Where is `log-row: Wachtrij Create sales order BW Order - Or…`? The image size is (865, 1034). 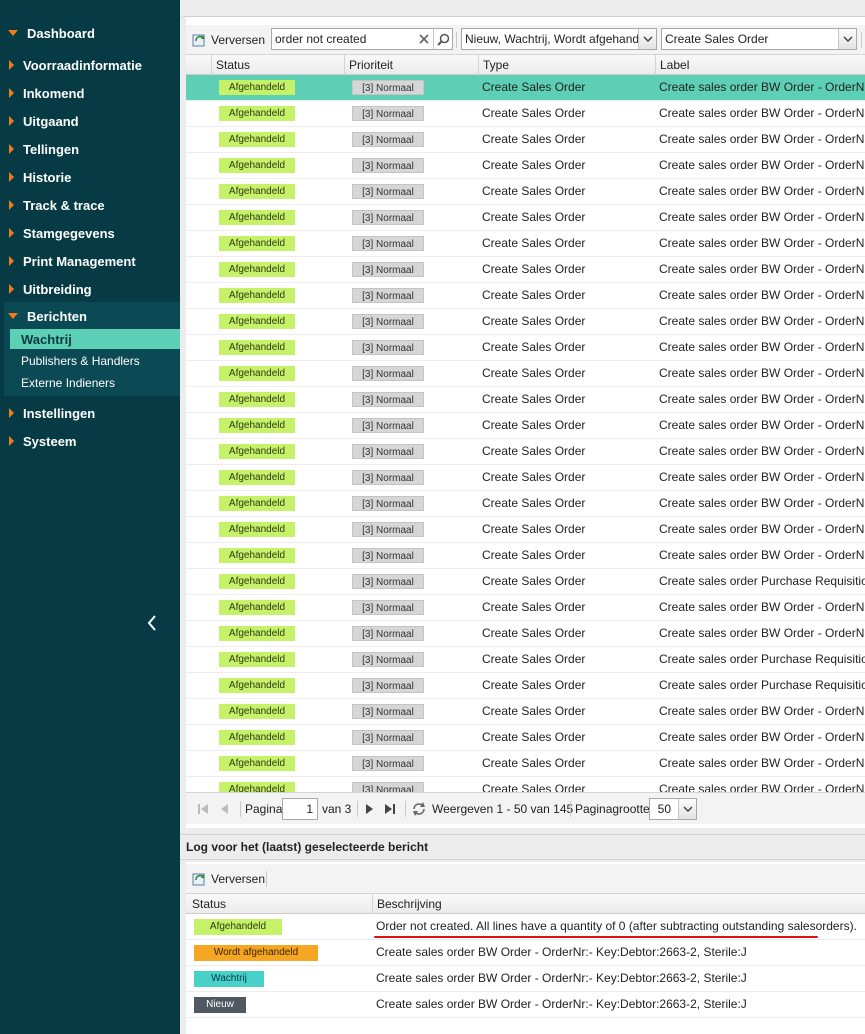 log-row: Wachtrij Create sales order BW Order - Or… is located at coordinates (525, 979).